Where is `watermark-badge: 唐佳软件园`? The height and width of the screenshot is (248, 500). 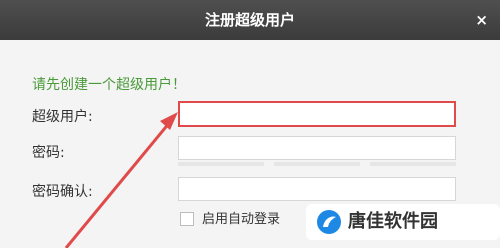
watermark-badge: 唐佳软件园 is located at coordinates (403, 222).